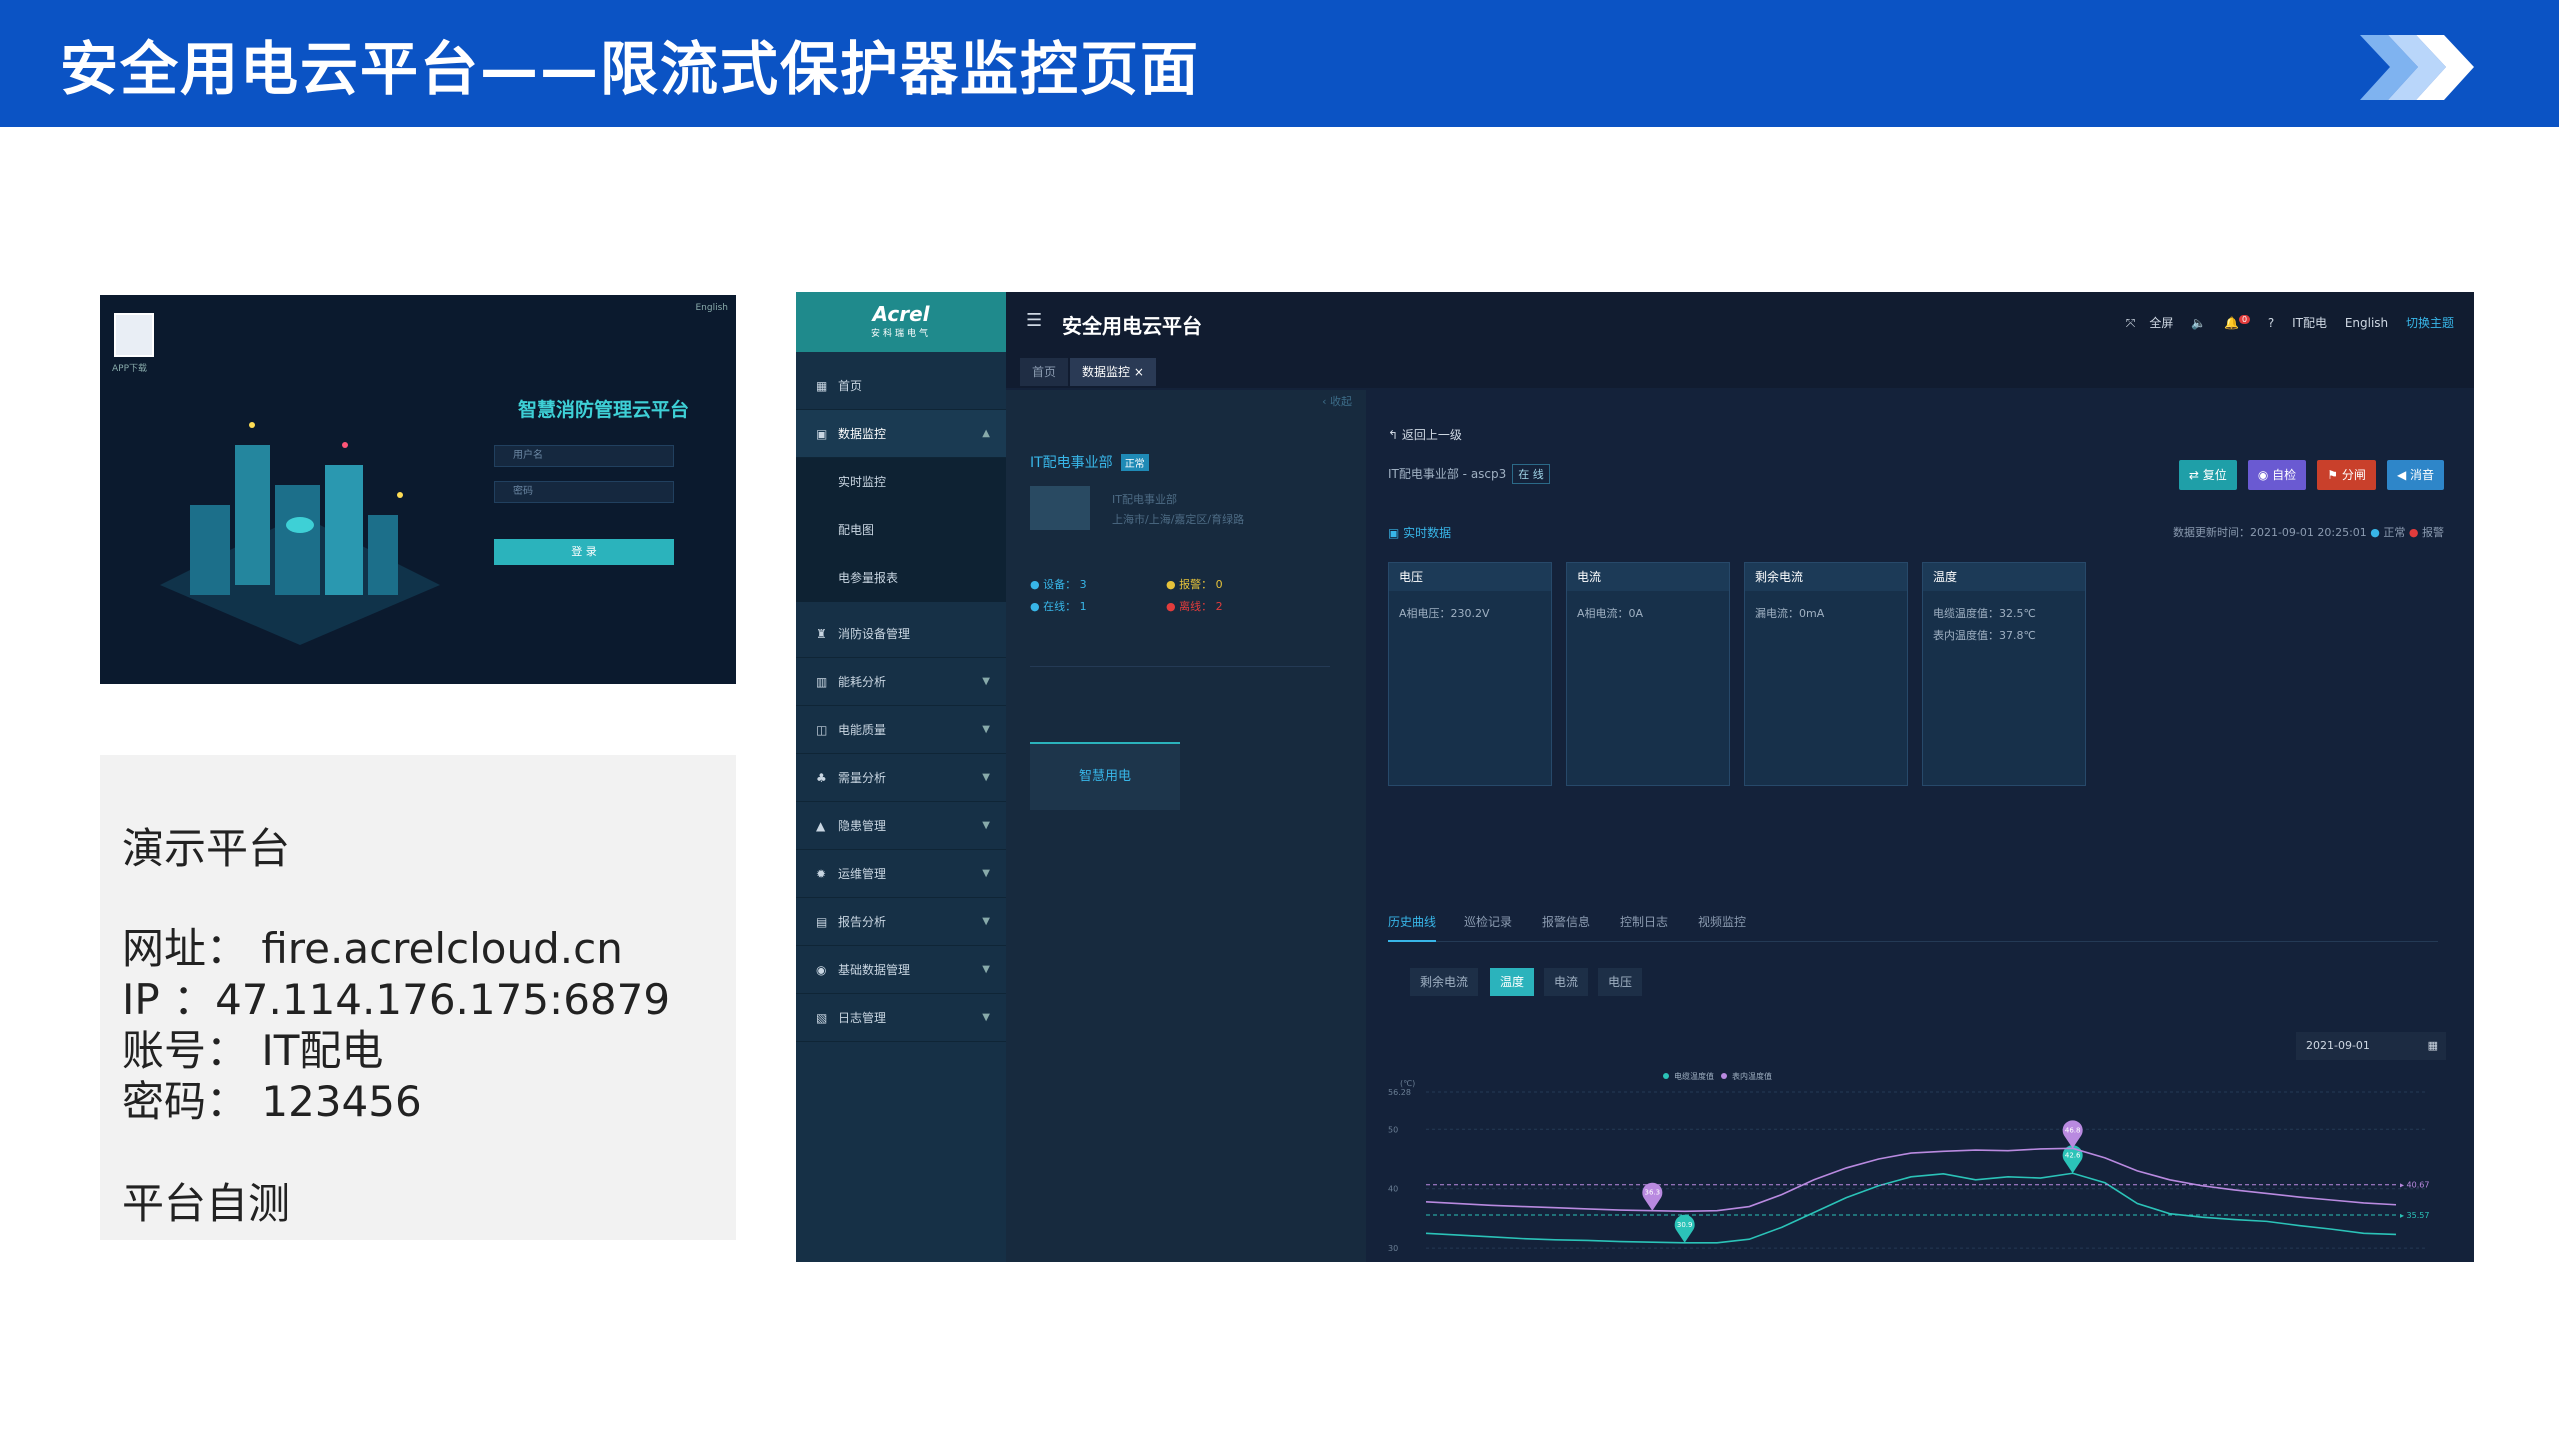 The image size is (2559, 1440). I want to click on card-current: 电流 A相电流：0A, so click(1648, 674).